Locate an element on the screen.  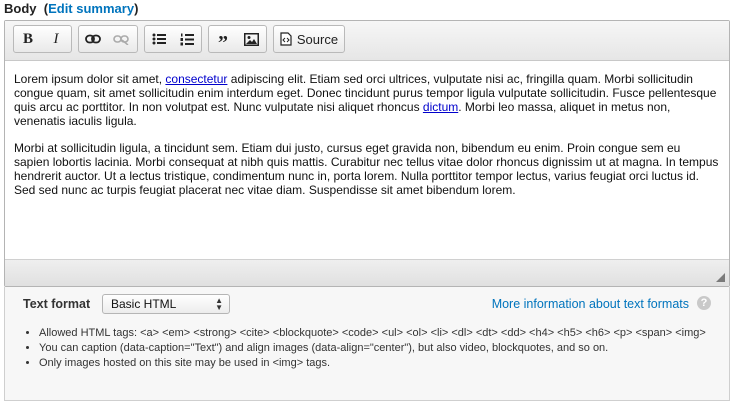
toolbar-group-block: ” is located at coordinates (237, 39).